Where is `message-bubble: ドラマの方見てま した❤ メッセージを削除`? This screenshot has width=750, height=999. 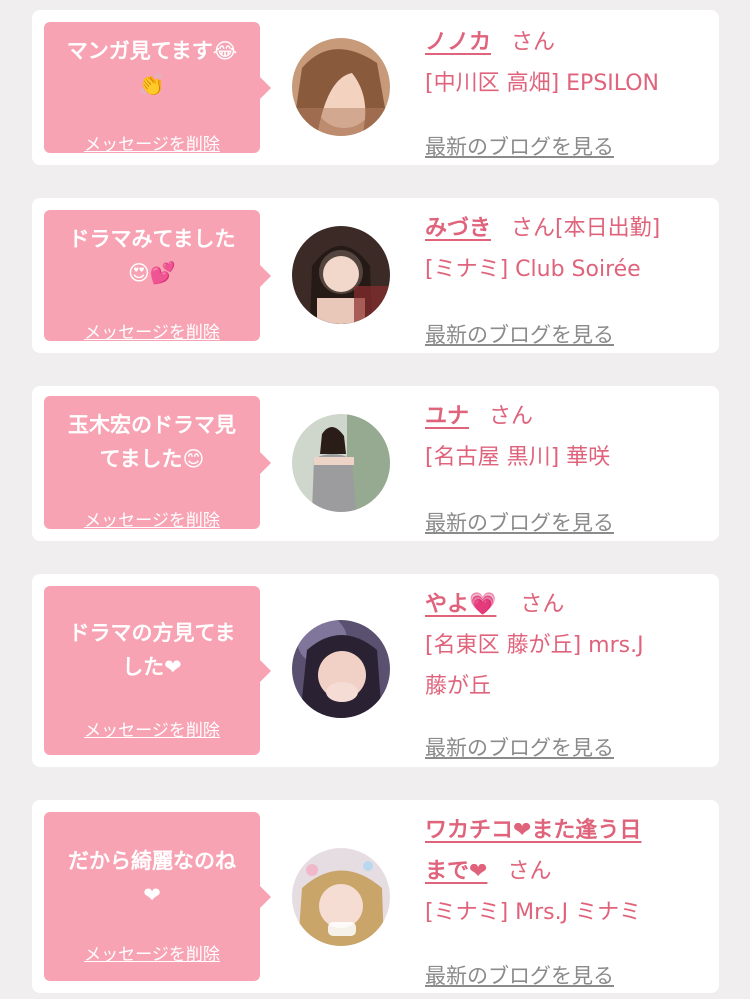 message-bubble: ドラマの方見てま した❤ メッセージを削除 is located at coordinates (157, 670).